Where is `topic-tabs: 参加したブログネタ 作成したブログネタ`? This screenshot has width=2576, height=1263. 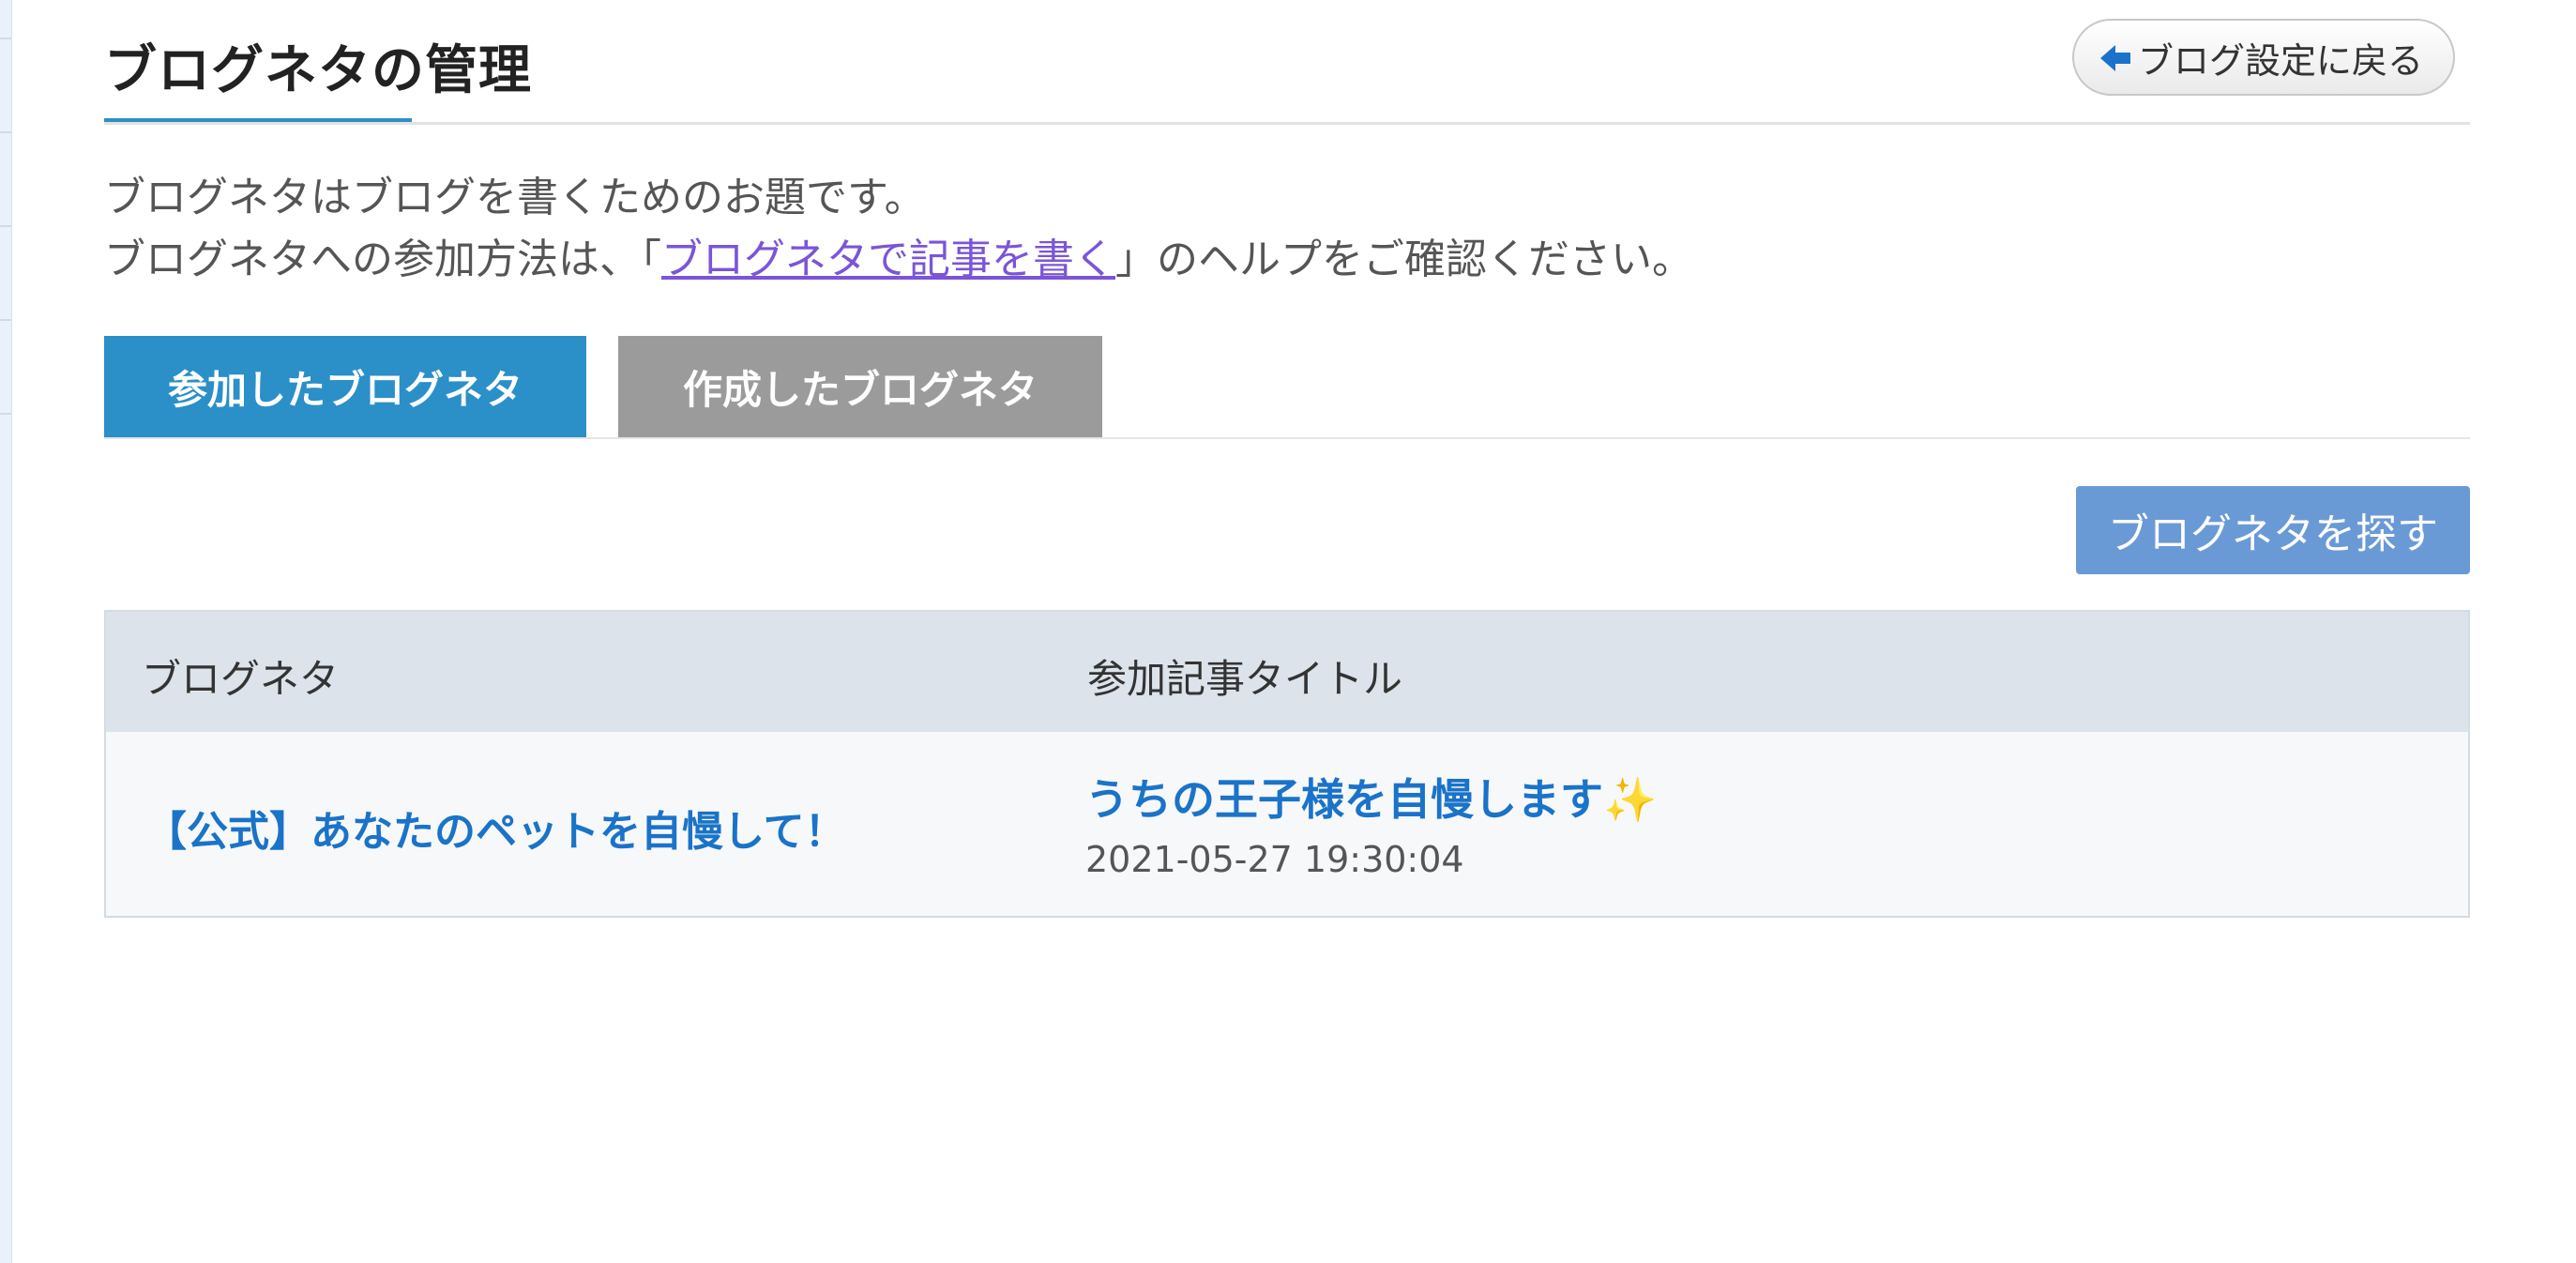 topic-tabs: 参加したブログネタ 作成したブログネタ is located at coordinates (1287, 387).